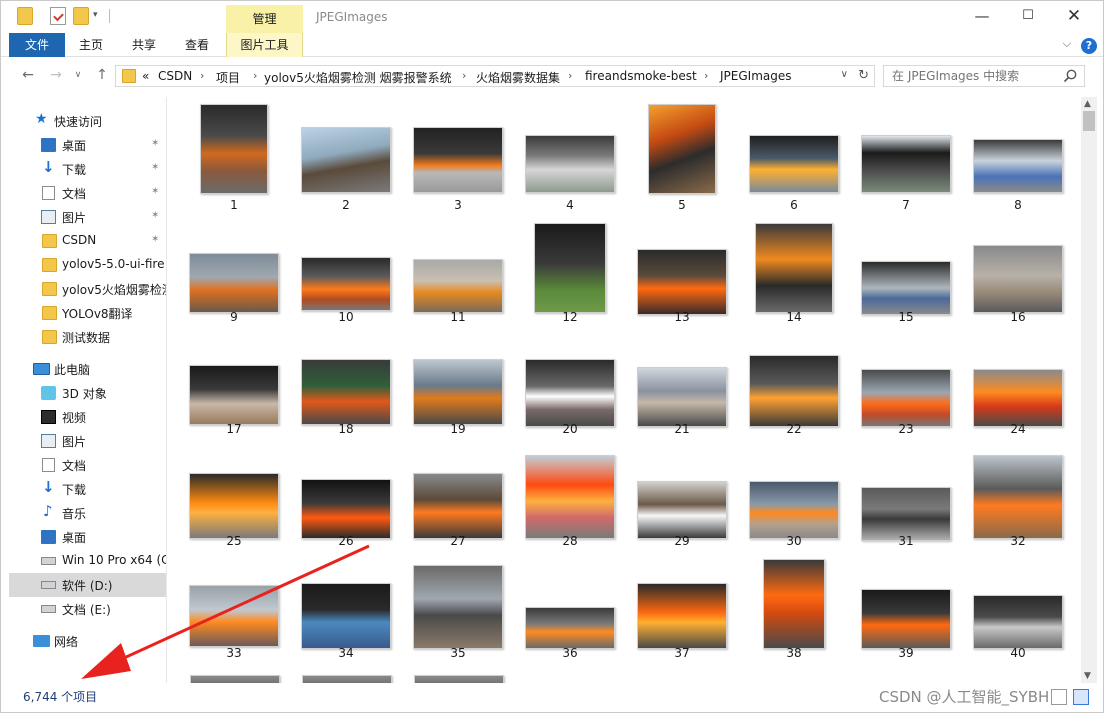 This screenshot has height=713, width=1104. I want to click on file-item: 34, so click(346, 602).